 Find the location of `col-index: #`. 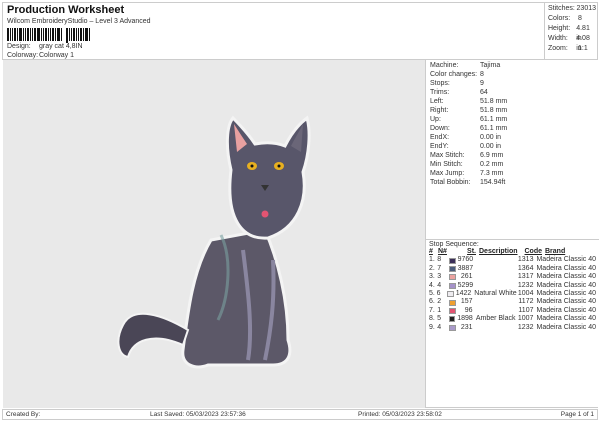

col-index: # is located at coordinates (431, 251).